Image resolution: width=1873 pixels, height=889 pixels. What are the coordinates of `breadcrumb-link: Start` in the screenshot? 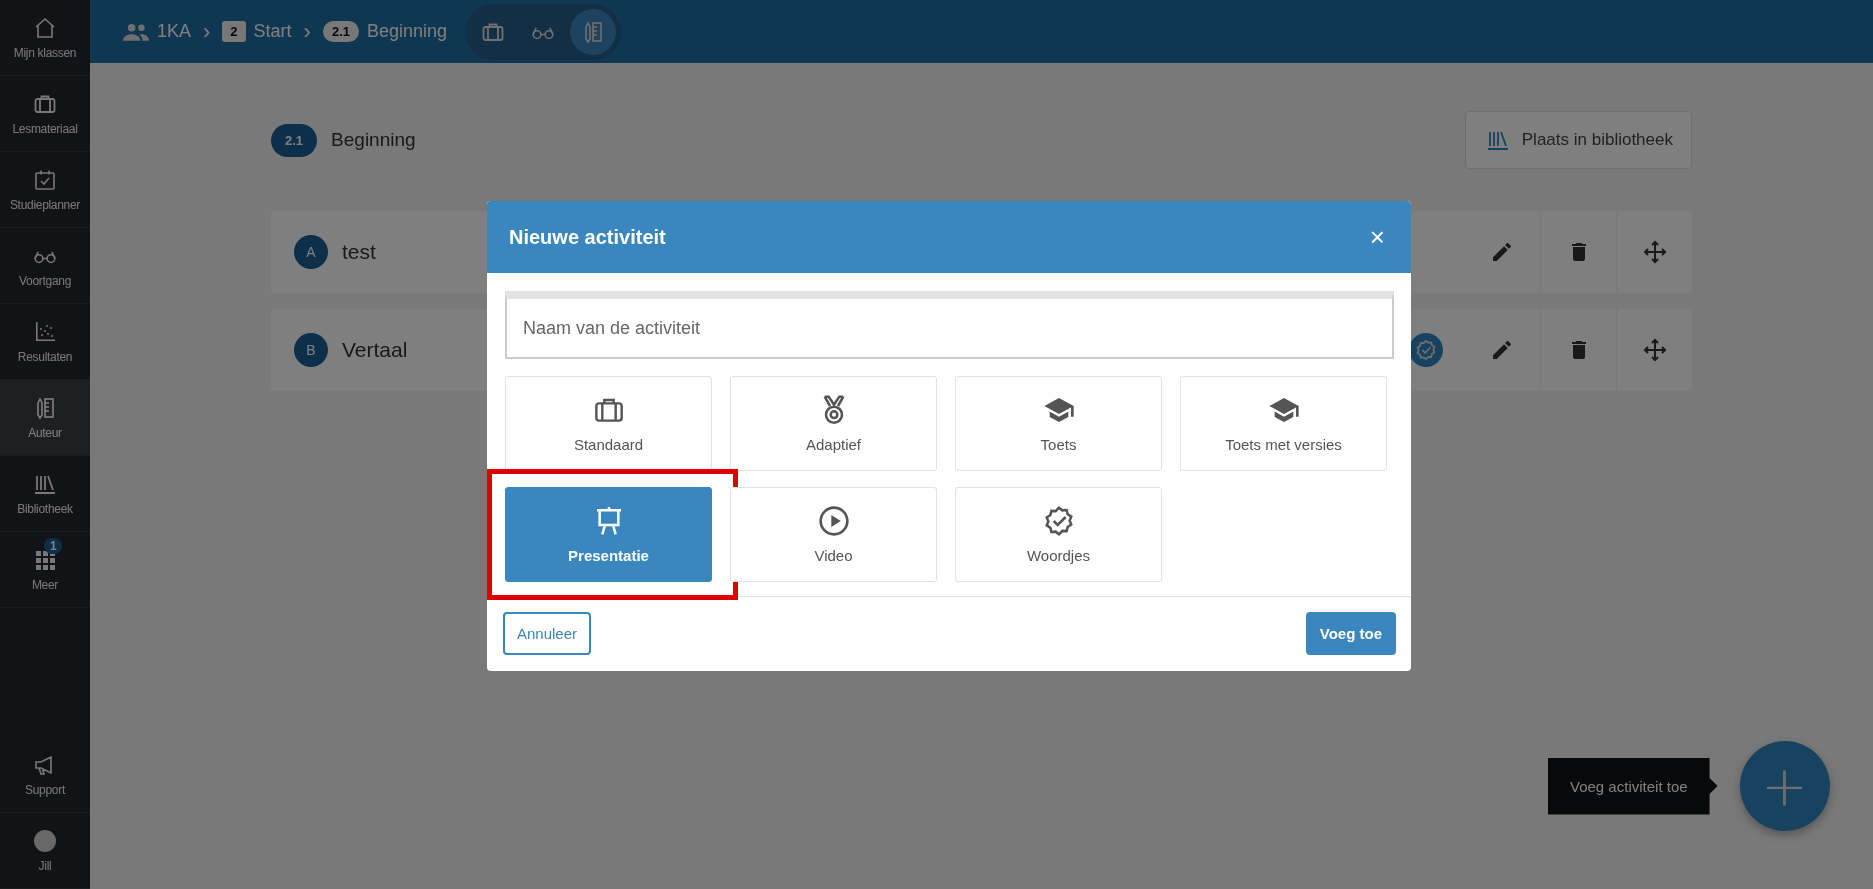 It's located at (272, 31).